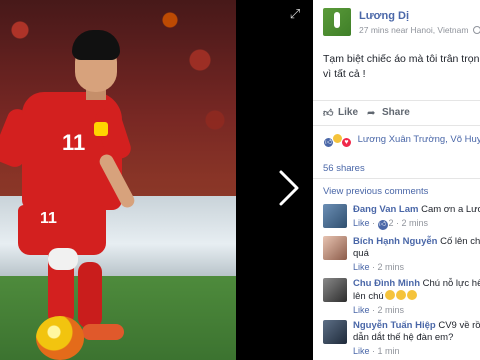 This screenshot has height=360, width=480. Describe the element at coordinates (451, 283) in the screenshot. I see `comment-text: Chú nỗ lực hết` at that location.